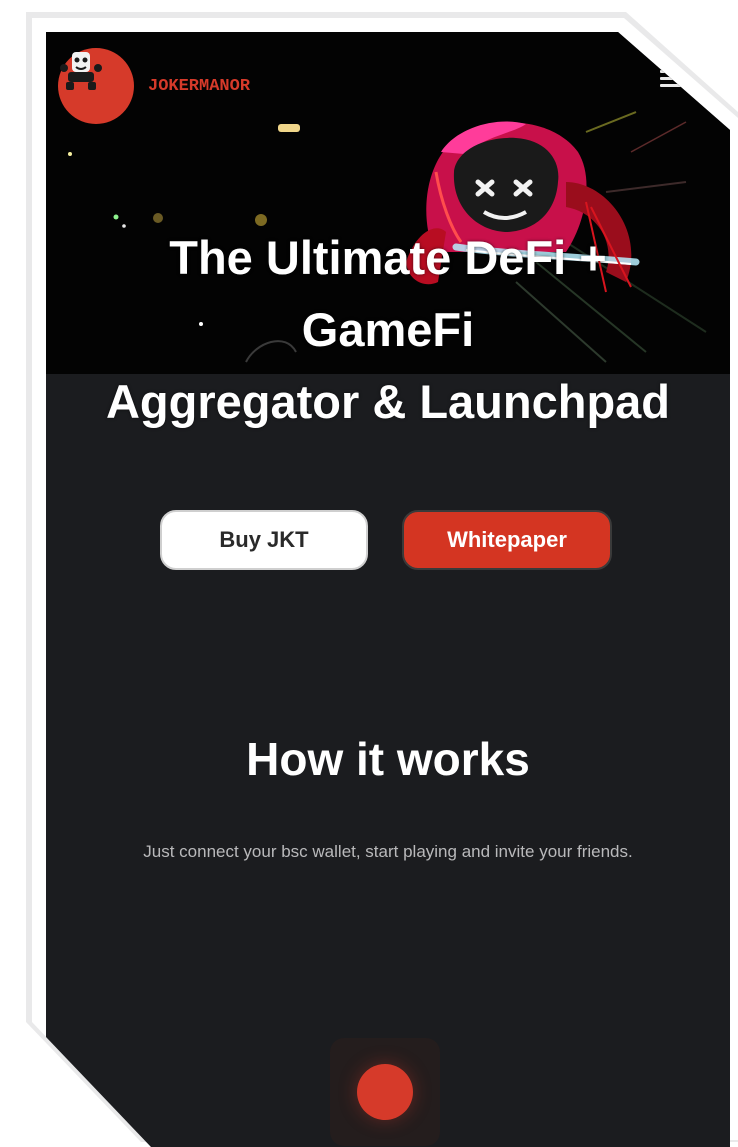  What do you see at coordinates (388, 257) in the screenshot?
I see `headline-line-1: The Ultimate DeFi +` at bounding box center [388, 257].